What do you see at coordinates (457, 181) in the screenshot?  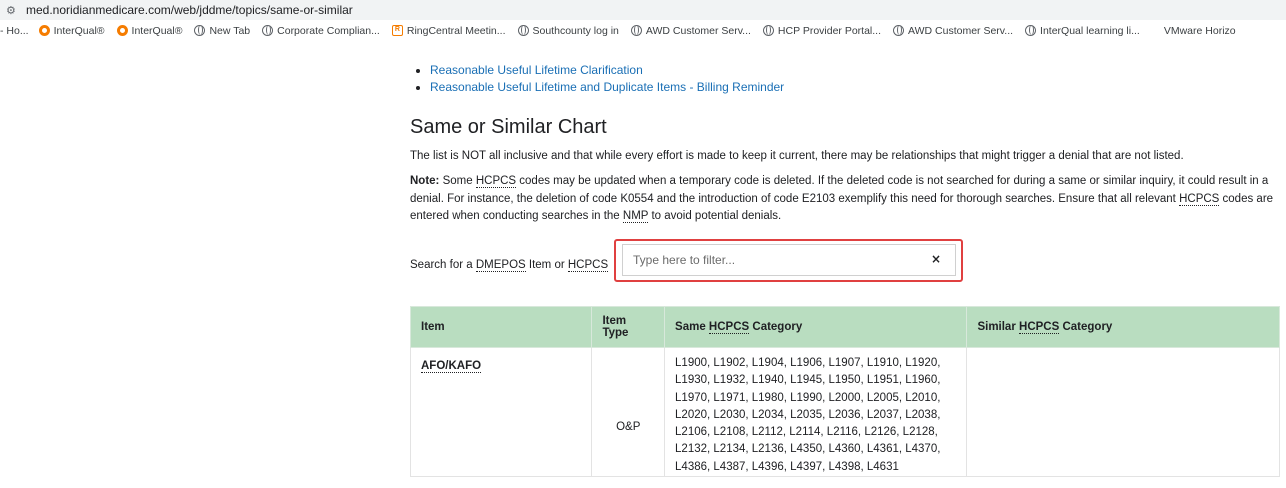 I see `note-part: Some` at bounding box center [457, 181].